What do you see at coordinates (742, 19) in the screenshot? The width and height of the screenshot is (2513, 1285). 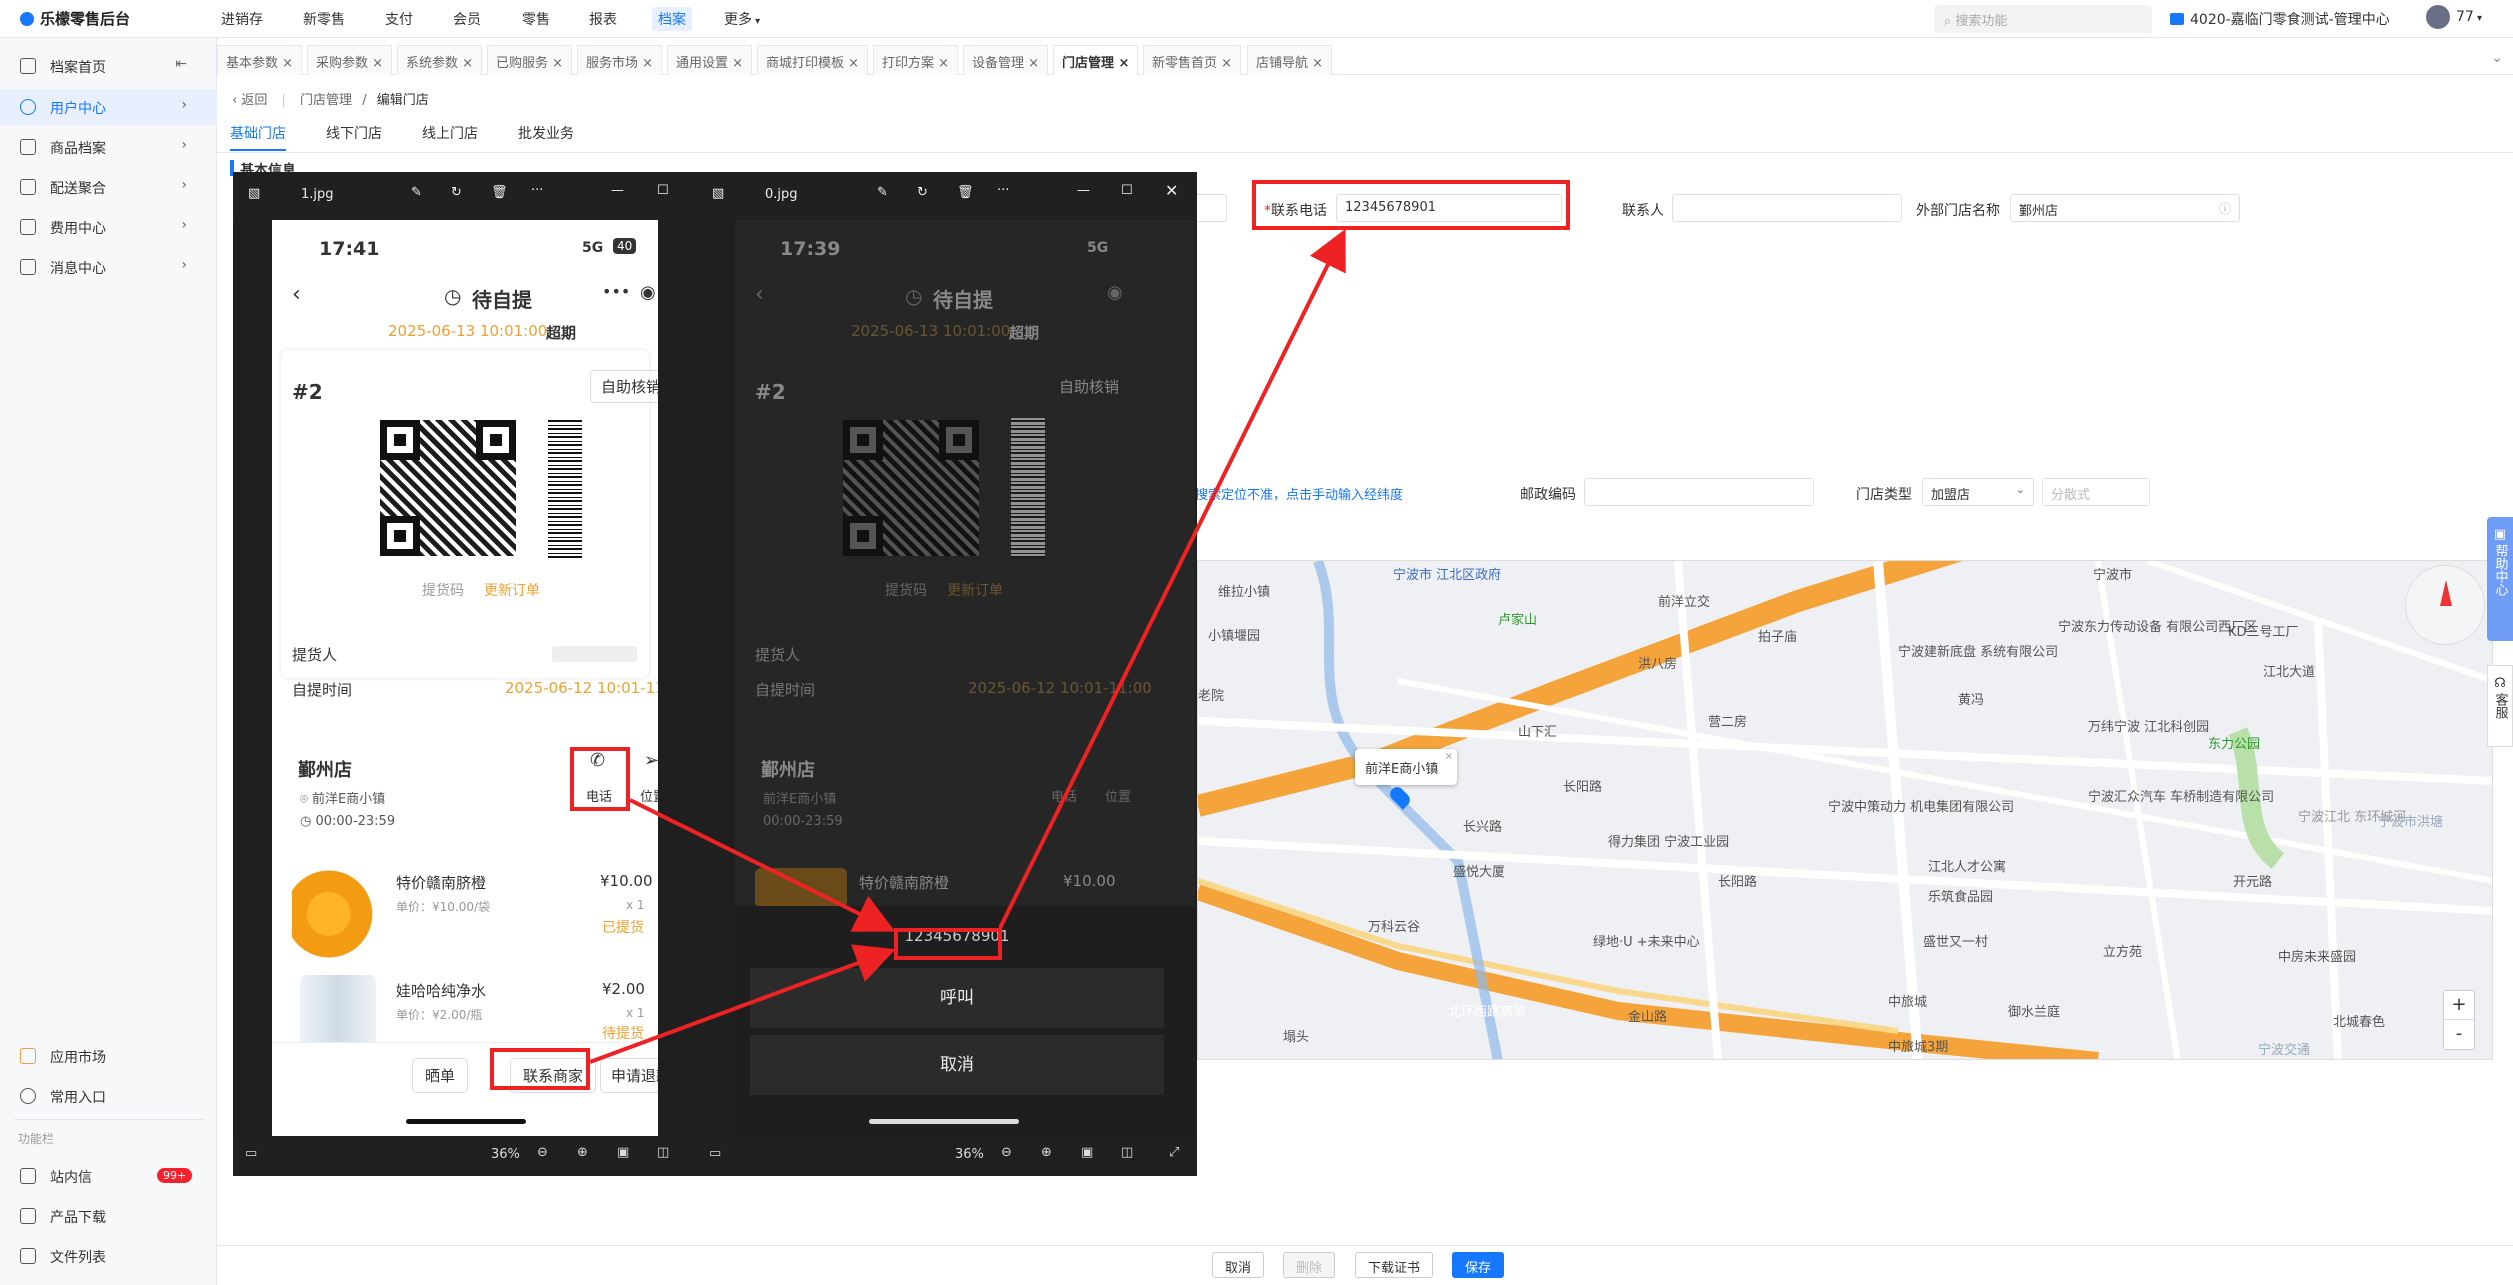 I see `nav-item-more: 更多 ▾` at bounding box center [742, 19].